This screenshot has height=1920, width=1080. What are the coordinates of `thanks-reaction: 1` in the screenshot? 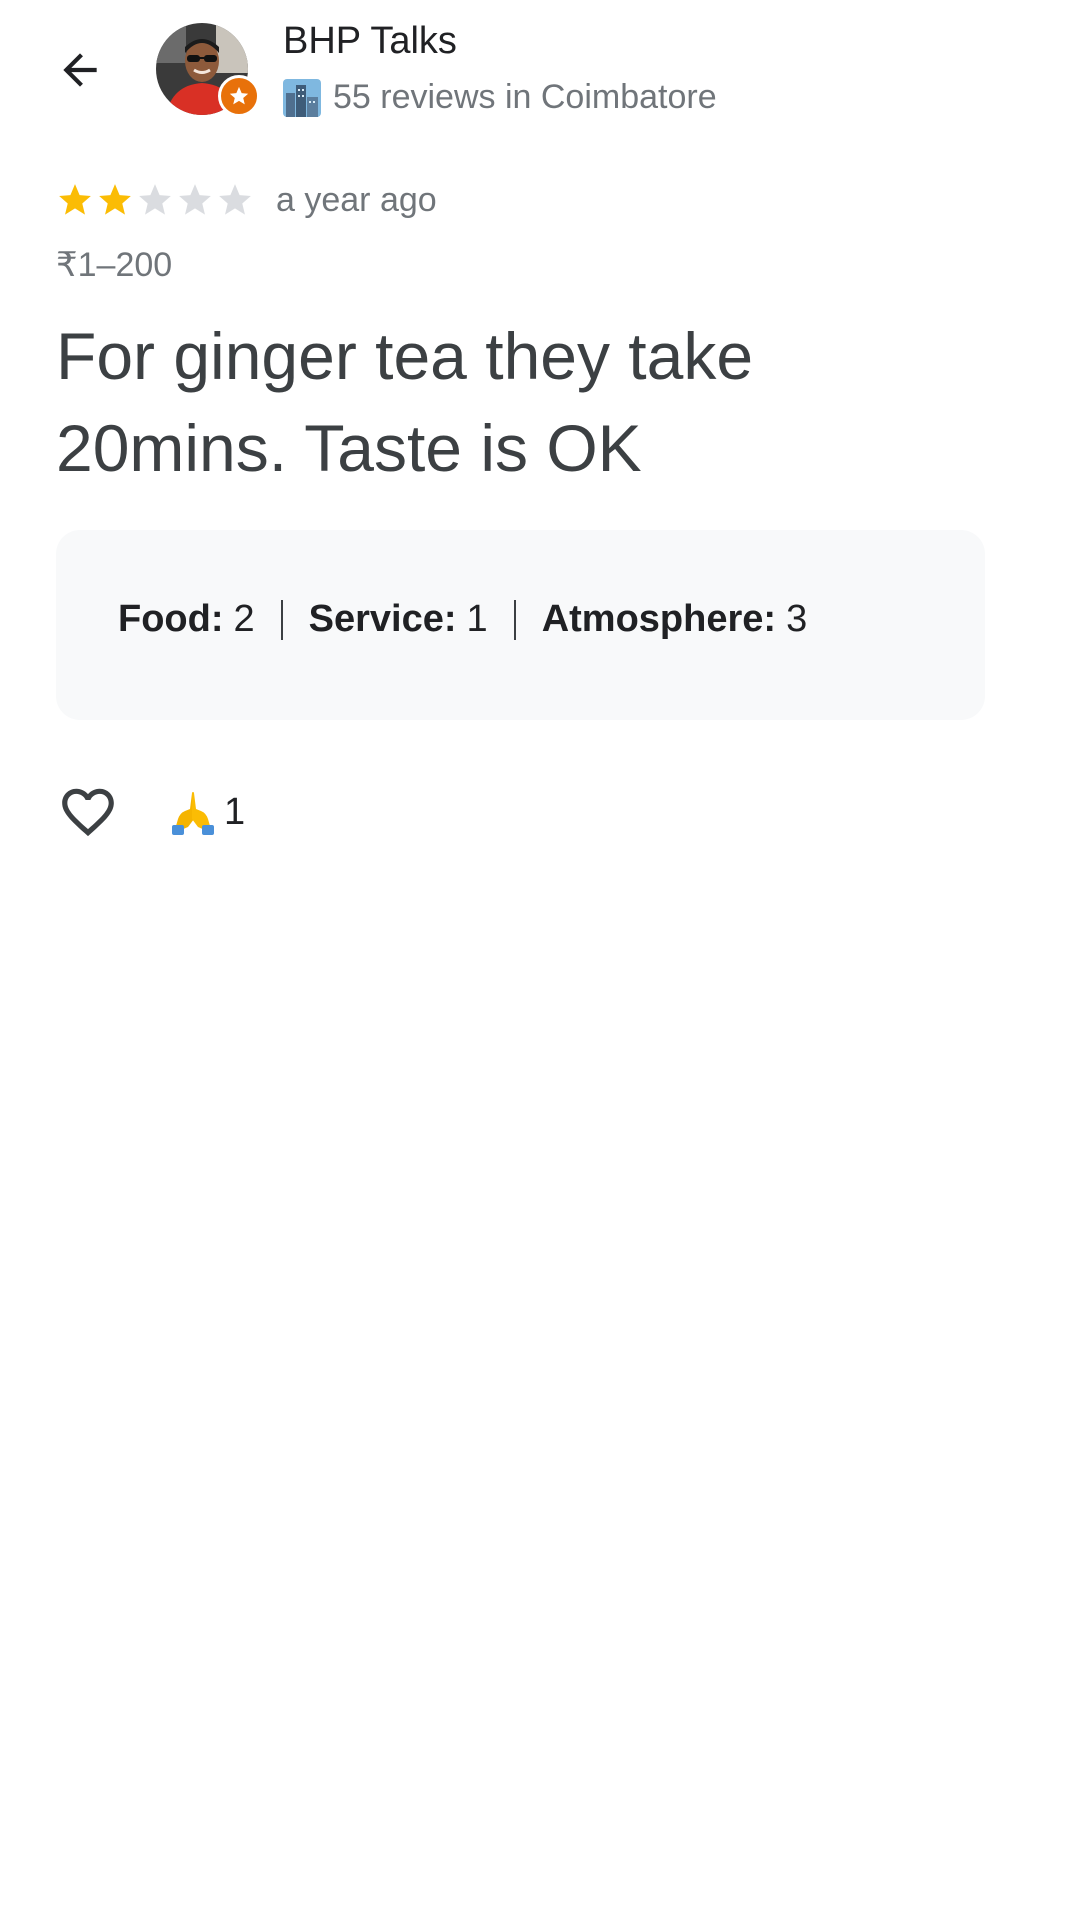 It's located at (207, 812).